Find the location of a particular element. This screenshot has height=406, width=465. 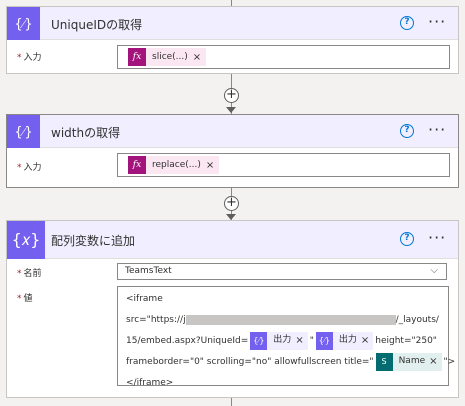

value-line: </iframe> is located at coordinates (150, 383).